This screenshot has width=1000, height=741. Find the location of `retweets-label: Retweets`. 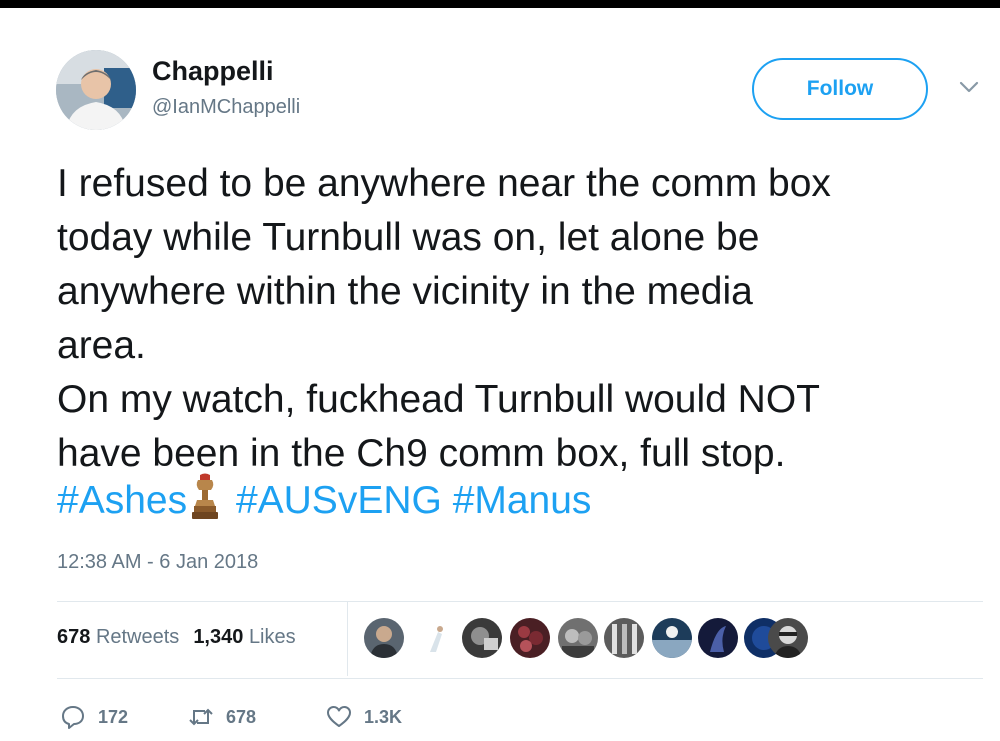

retweets-label: Retweets is located at coordinates (137, 637).